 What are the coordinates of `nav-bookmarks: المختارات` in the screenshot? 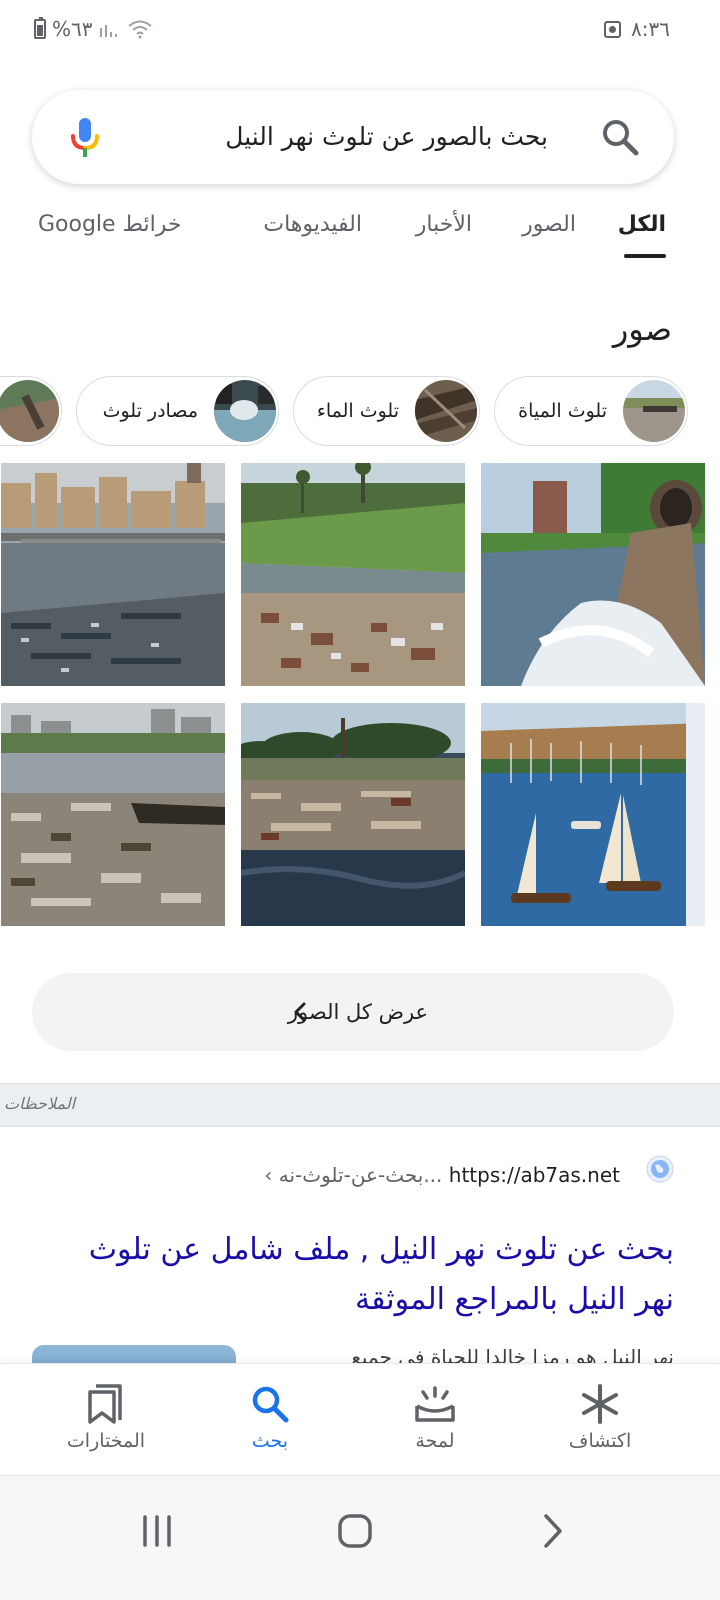 It's located at (106, 1420).